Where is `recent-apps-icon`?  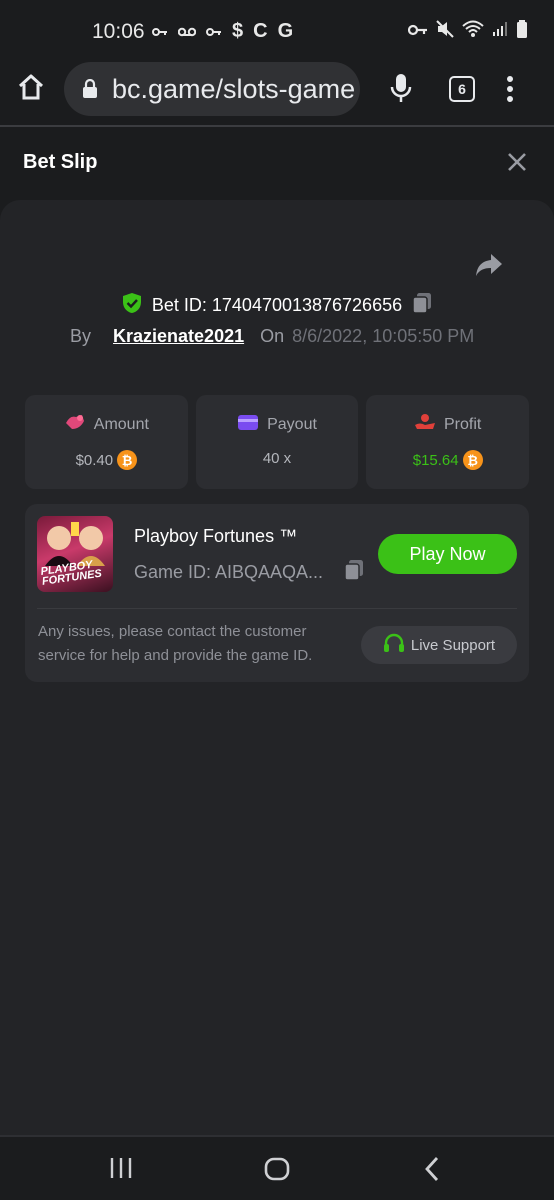 recent-apps-icon is located at coordinates (121, 1170).